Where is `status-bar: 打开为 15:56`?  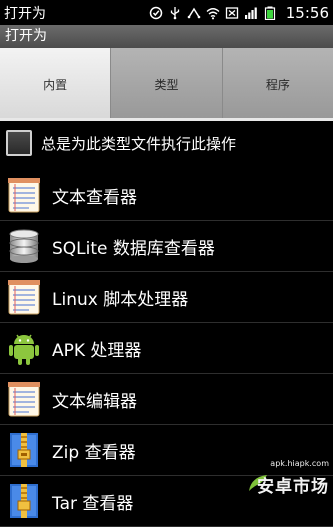
status-bar: 打开为 15:56 is located at coordinates (166, 12).